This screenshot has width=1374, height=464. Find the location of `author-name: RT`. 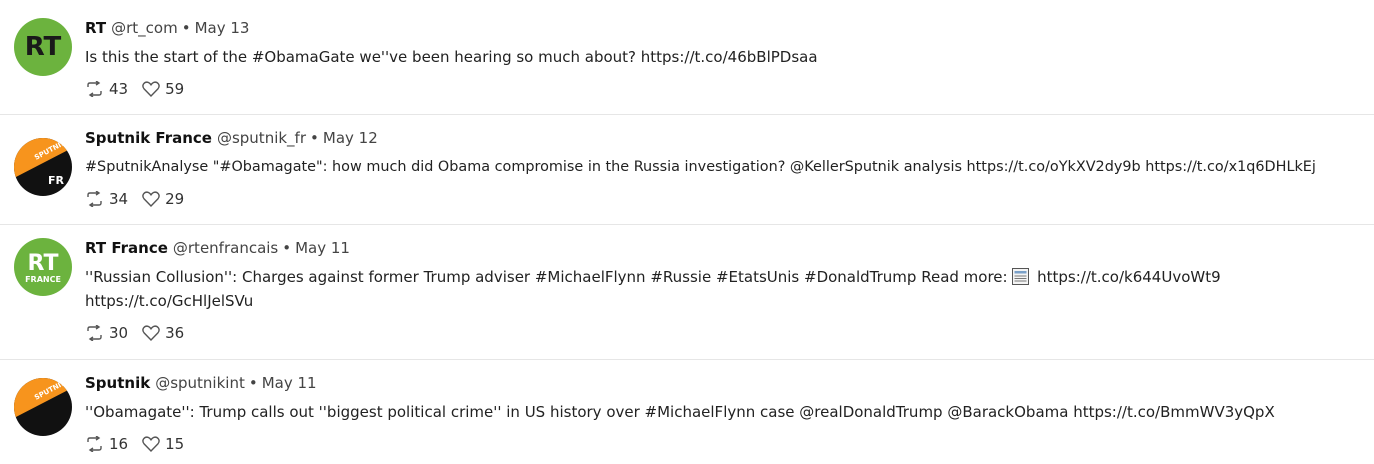

author-name: RT is located at coordinates (95, 28).